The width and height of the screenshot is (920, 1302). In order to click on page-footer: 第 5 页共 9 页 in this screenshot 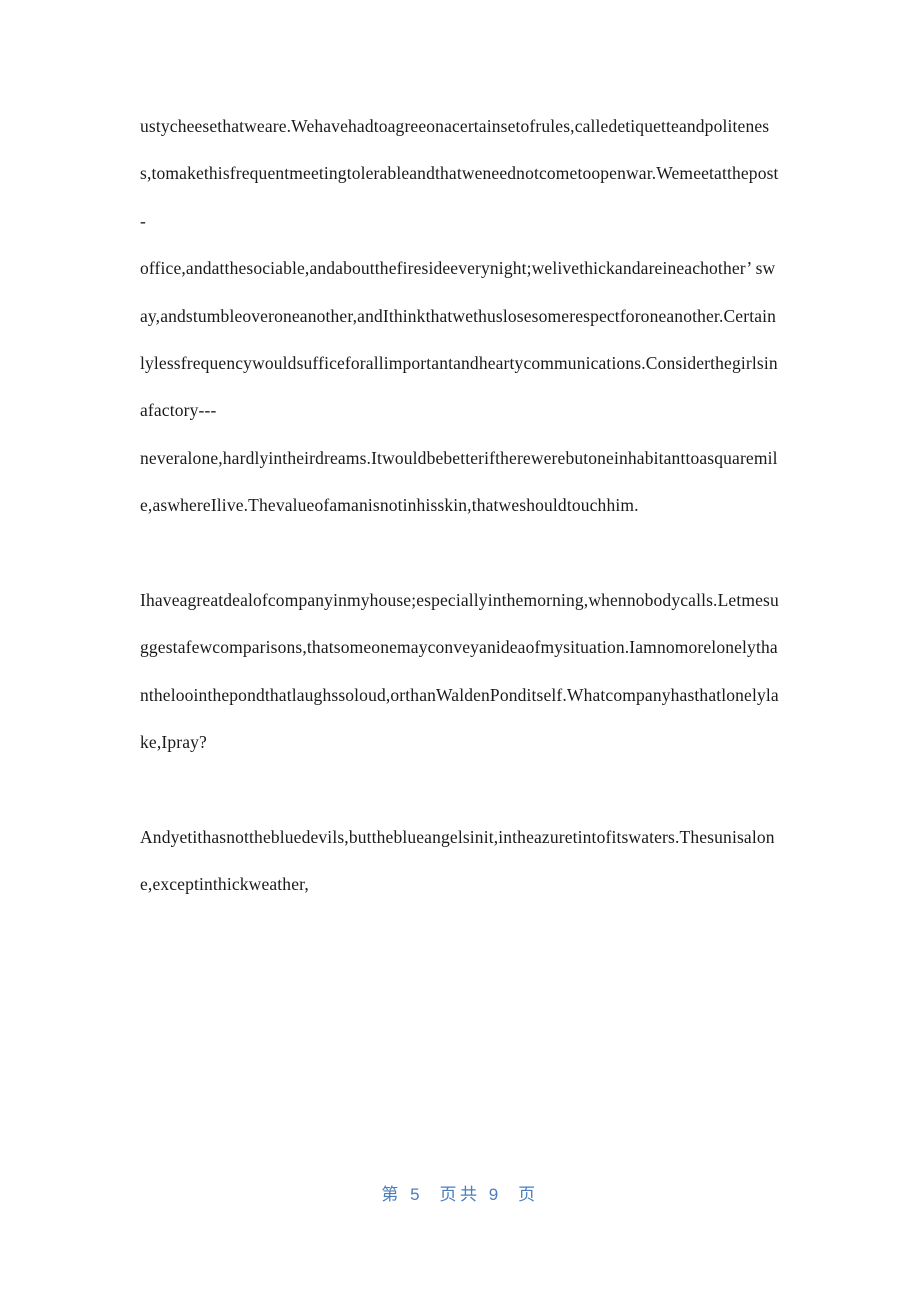, I will do `click(460, 1192)`.